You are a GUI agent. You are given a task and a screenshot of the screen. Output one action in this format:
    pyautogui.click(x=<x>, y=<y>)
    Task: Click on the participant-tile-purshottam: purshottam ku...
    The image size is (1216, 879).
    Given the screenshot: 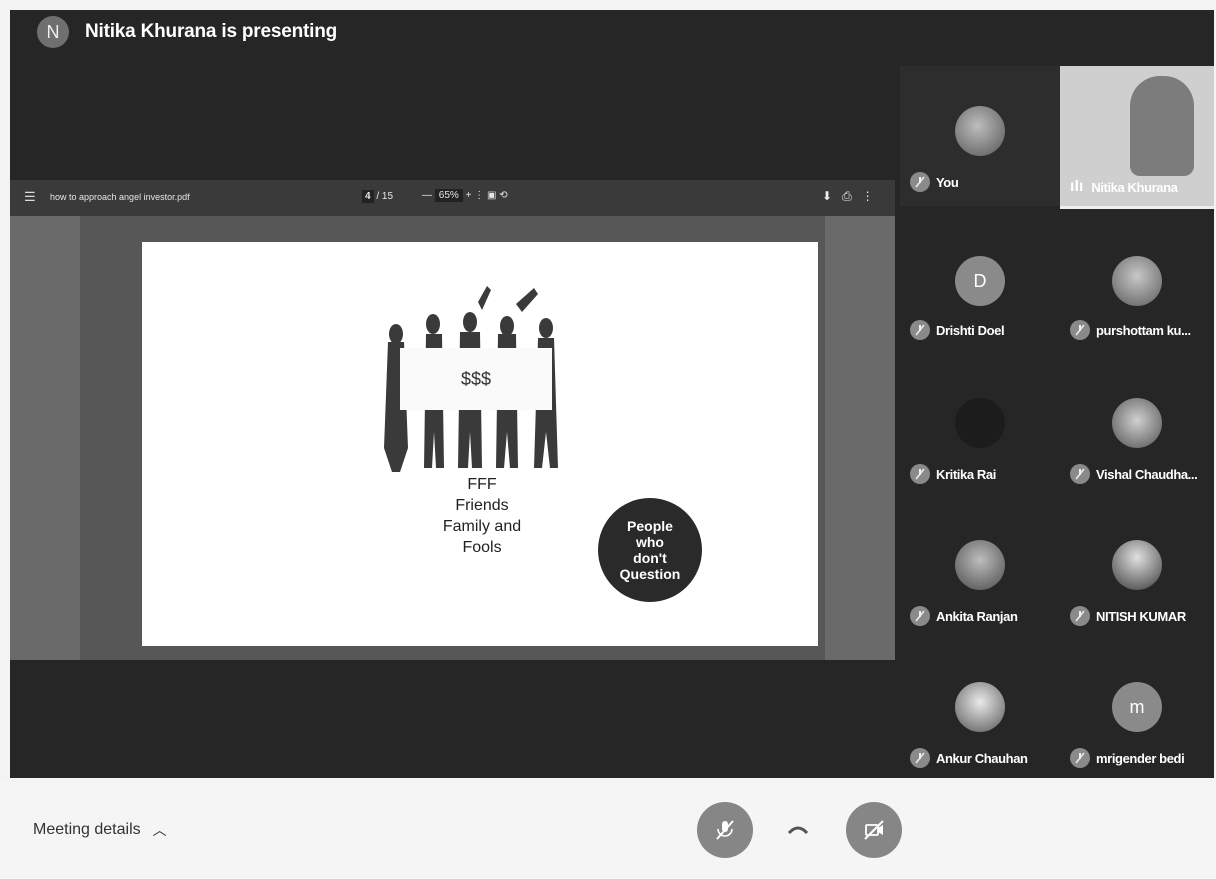 What is the action you would take?
    pyautogui.click(x=1137, y=288)
    